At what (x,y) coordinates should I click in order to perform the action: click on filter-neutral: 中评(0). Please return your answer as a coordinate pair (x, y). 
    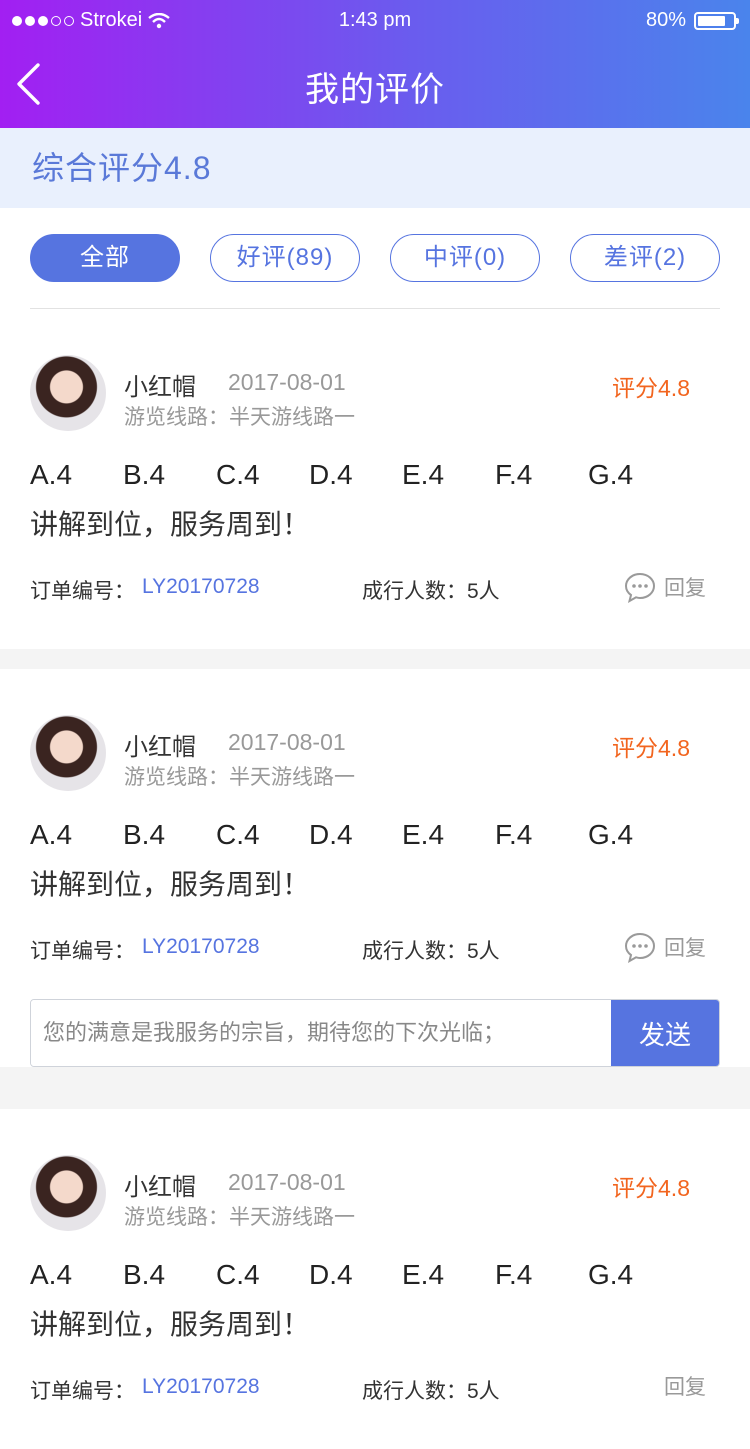
    Looking at the image, I should click on (465, 258).